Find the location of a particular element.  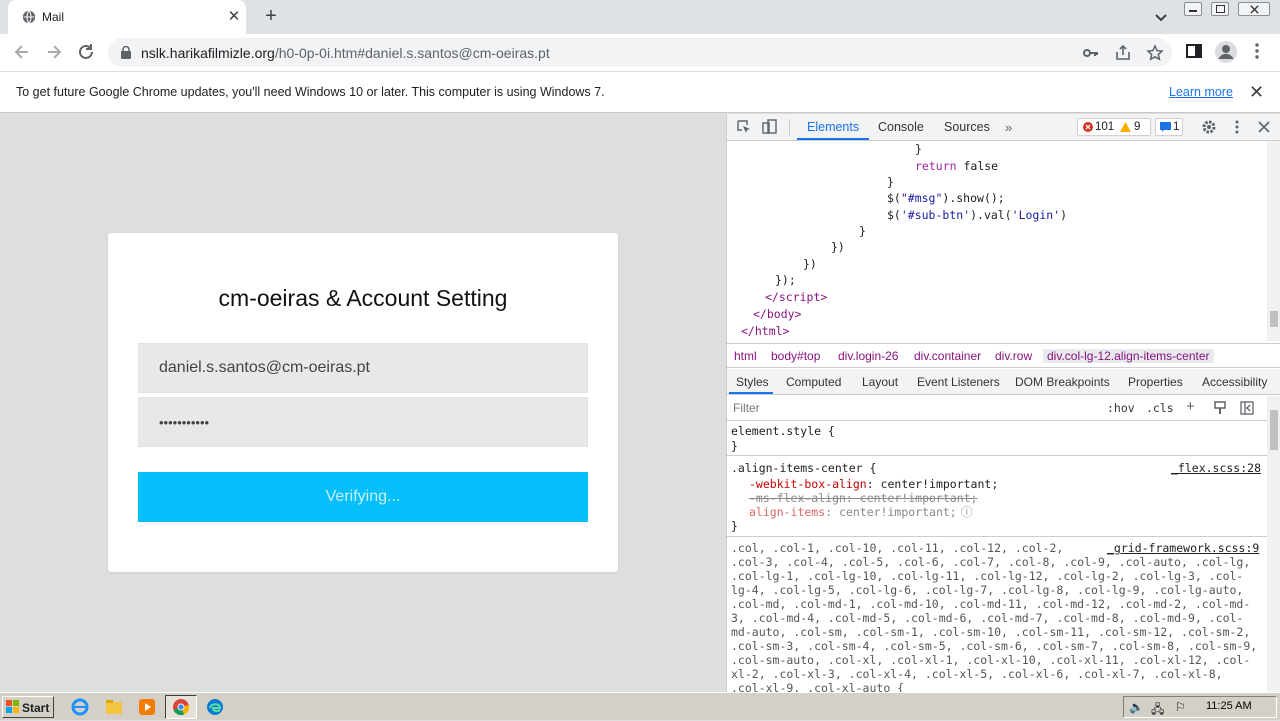

devtools-menu-icon is located at coordinates (1237, 127).